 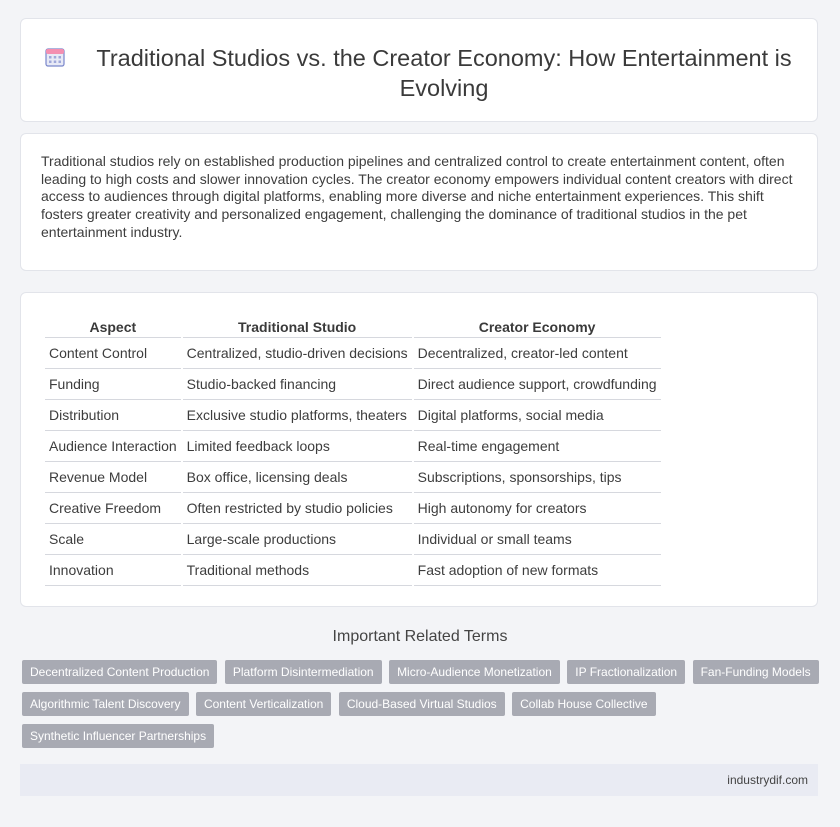 I want to click on cell-creator: Direct audience support, crowdfunding, so click(x=537, y=384).